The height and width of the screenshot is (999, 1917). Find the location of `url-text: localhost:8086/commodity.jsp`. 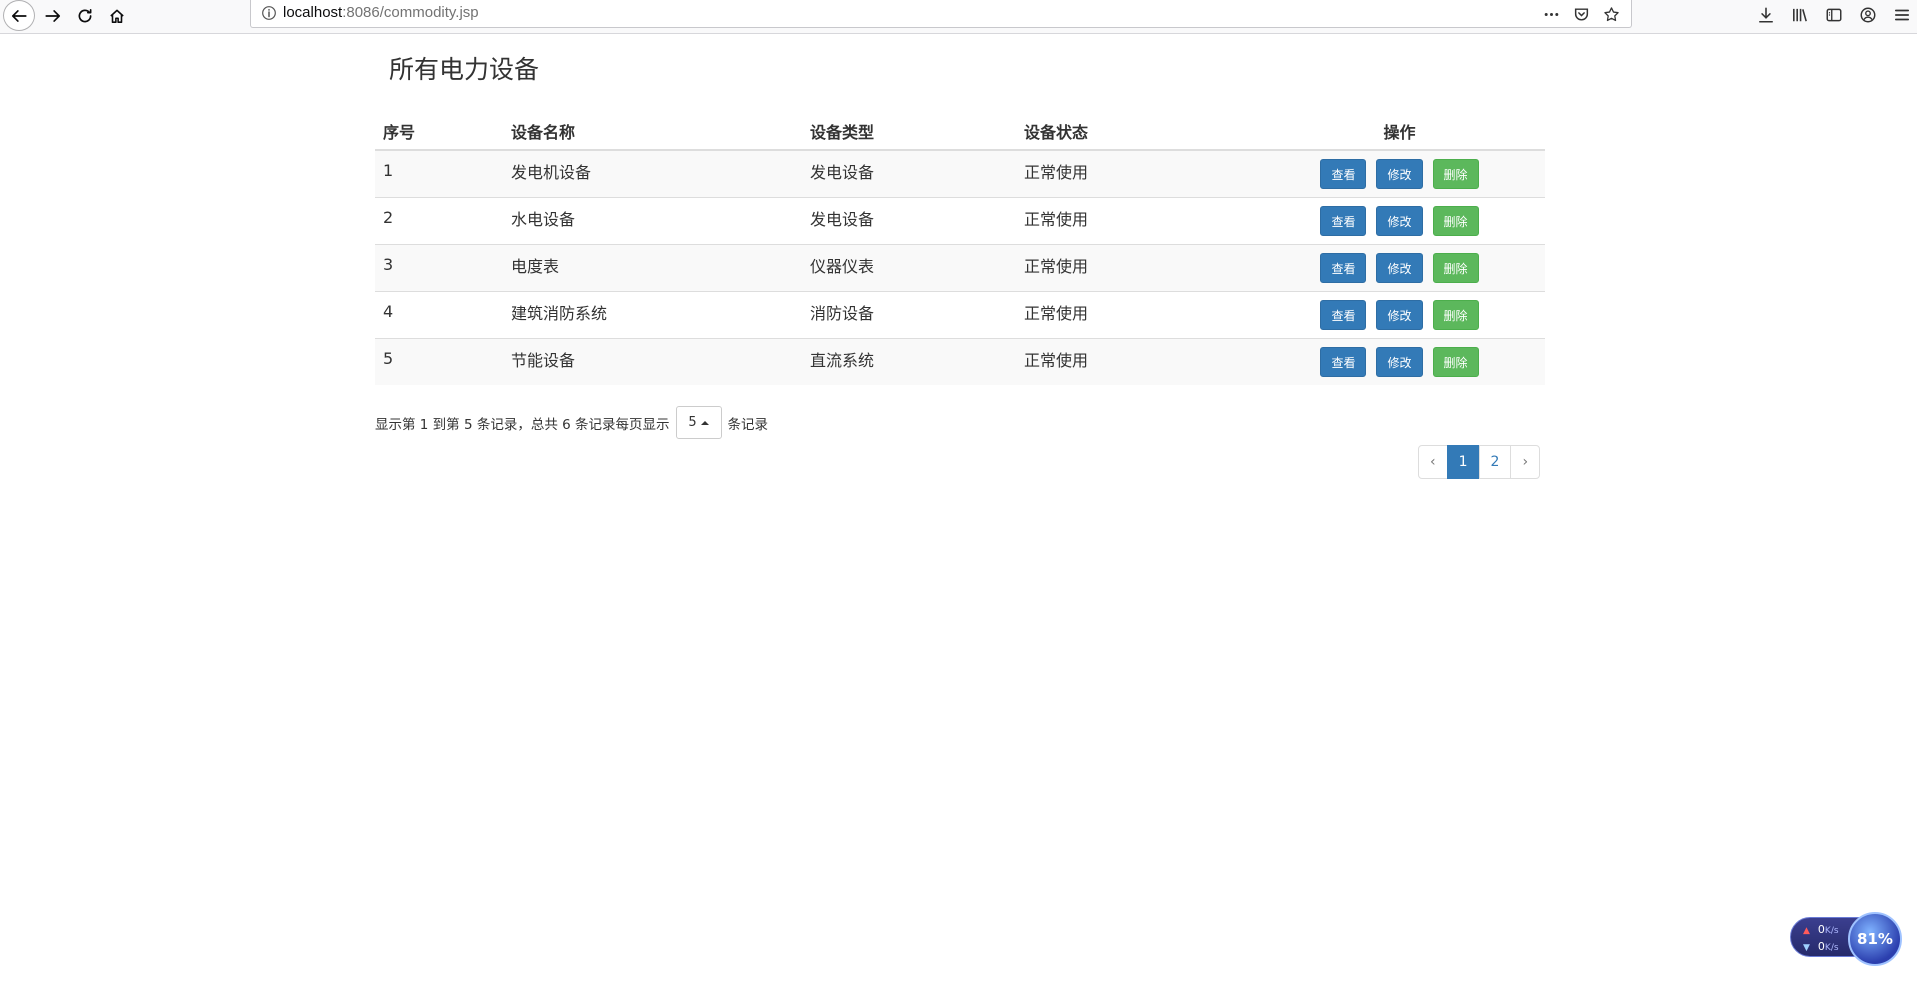

url-text: localhost:8086/commodity.jsp is located at coordinates (381, 12).